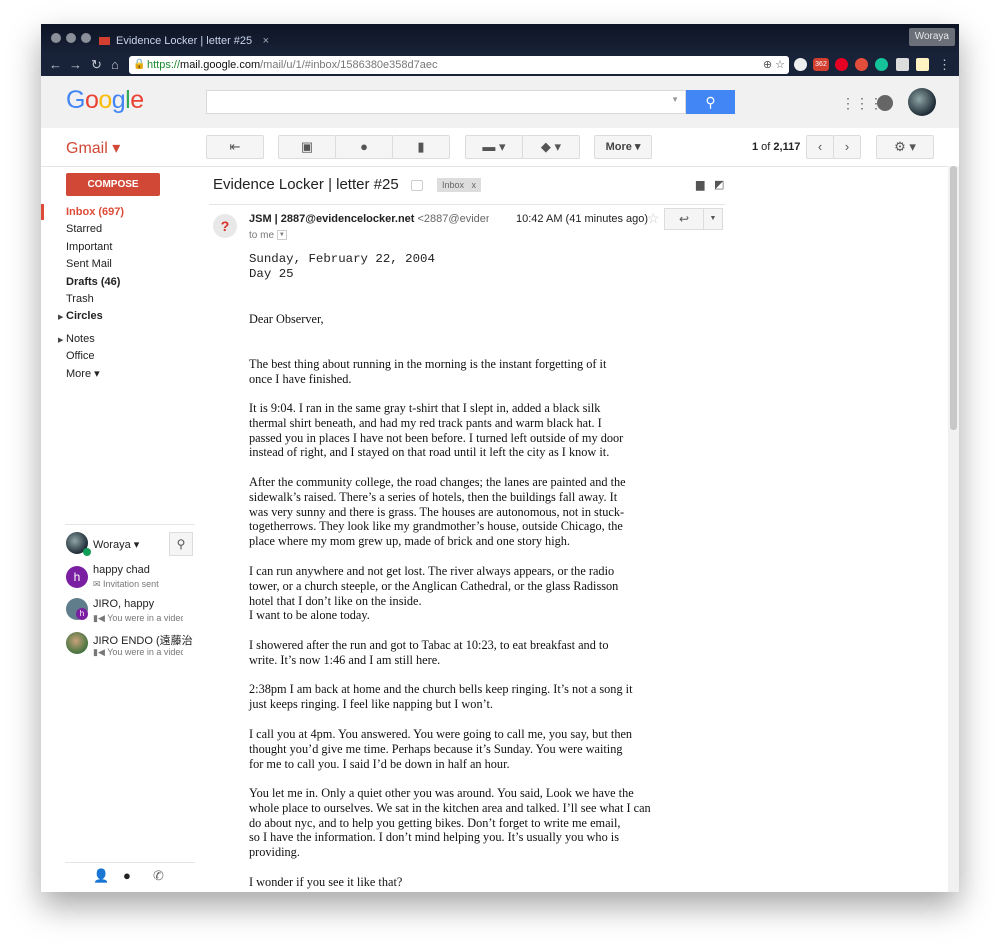 This screenshot has width=1000, height=952. I want to click on google-header: Google ▼ ⚲ ⋮⋮⋮, so click(500, 102).